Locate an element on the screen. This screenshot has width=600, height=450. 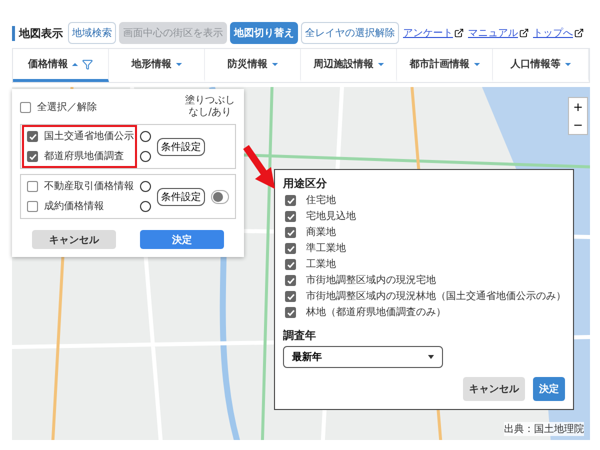
checkbox-label: 林地（都道府県地価調査のみ） is located at coordinates (376, 312).